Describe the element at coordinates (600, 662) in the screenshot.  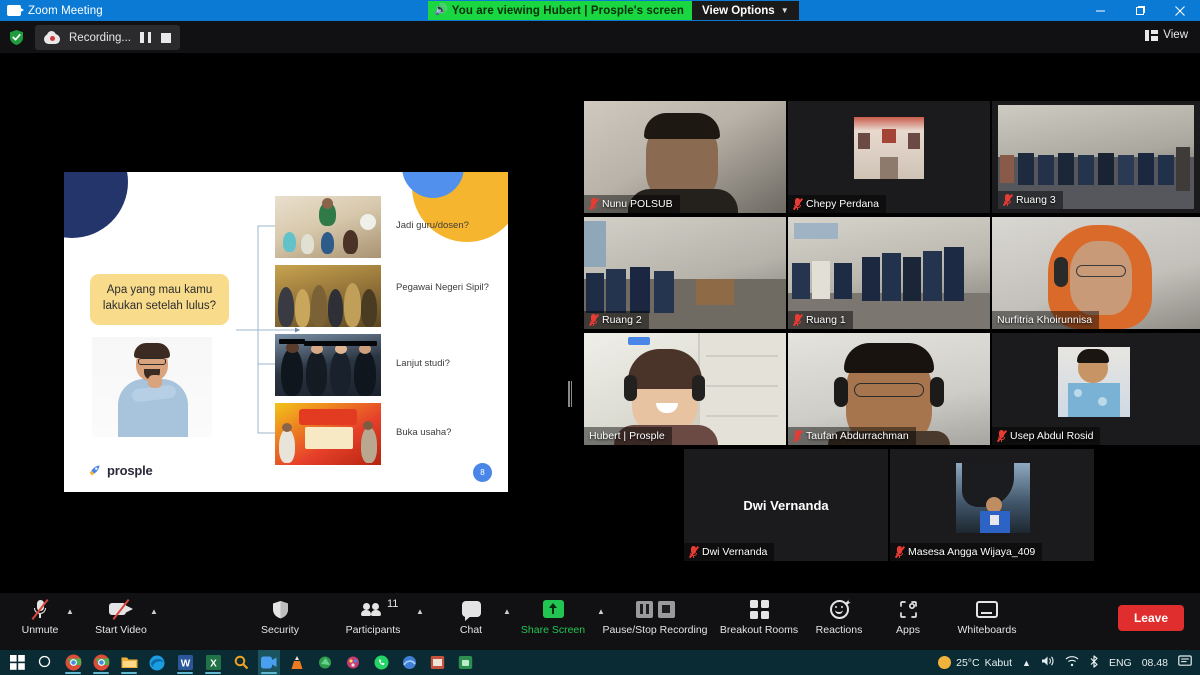
I see `windows-taskbar: W X 25°C Kabut ▲ ENG 08.48` at that location.